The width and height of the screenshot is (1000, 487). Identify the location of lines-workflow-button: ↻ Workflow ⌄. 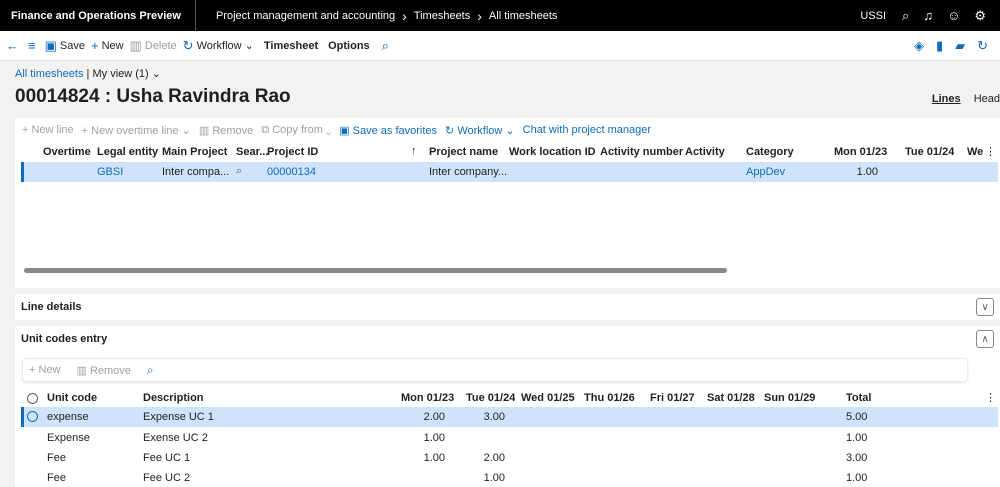
(480, 130).